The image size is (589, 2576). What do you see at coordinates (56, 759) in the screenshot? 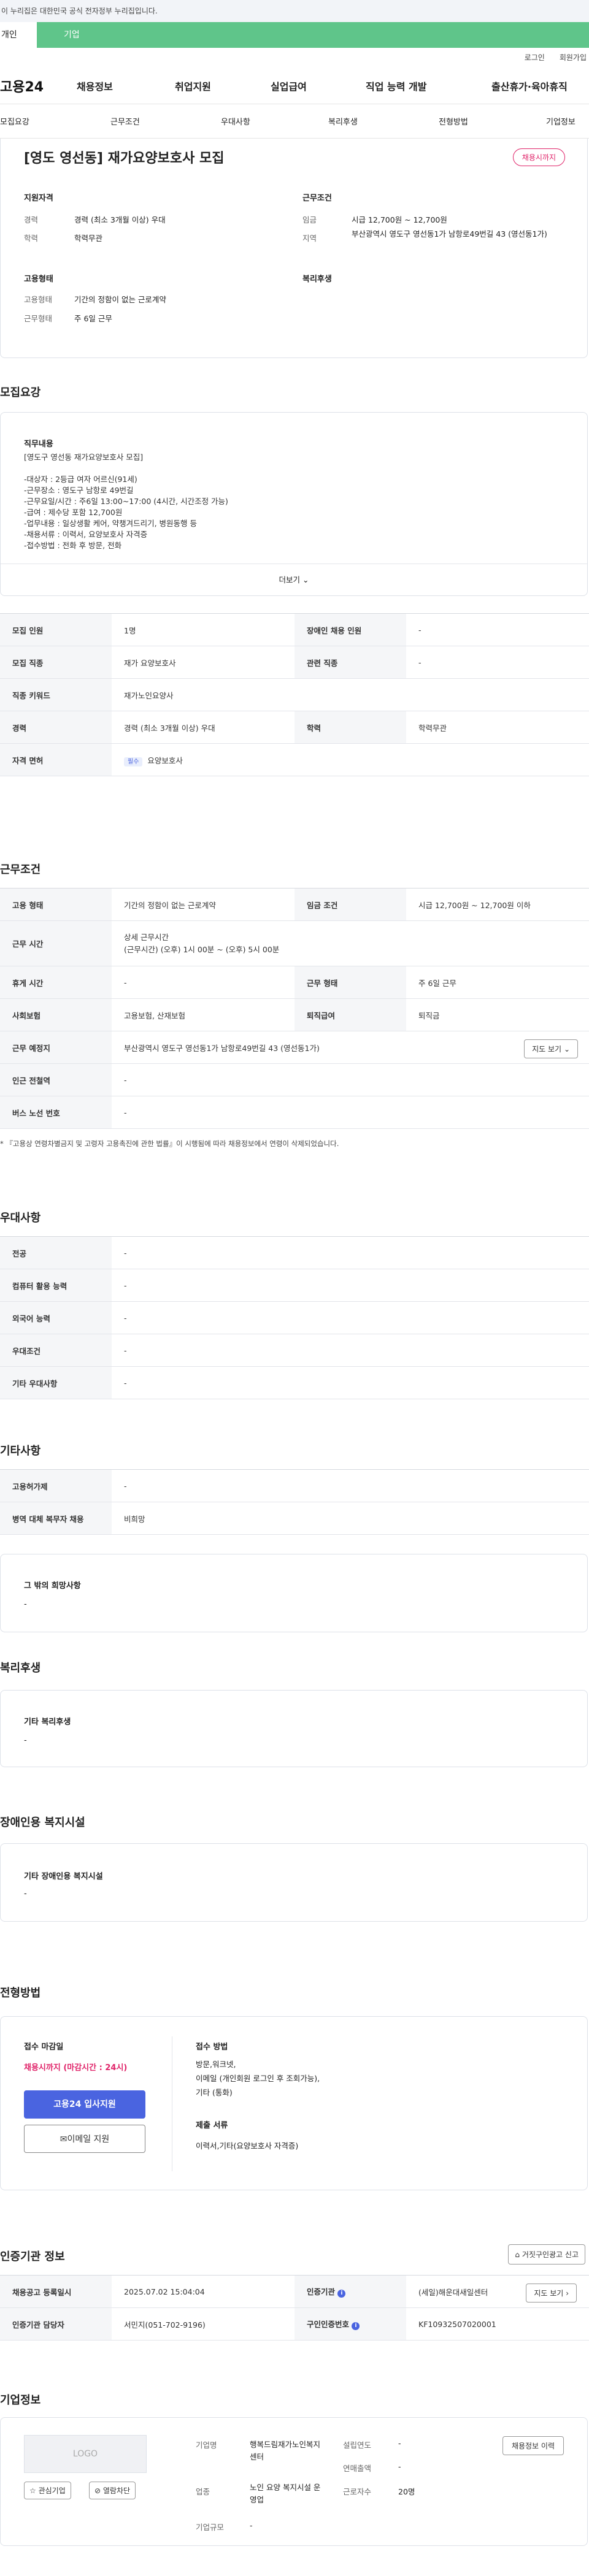
I see `table-header-cell: 자격 면허` at bounding box center [56, 759].